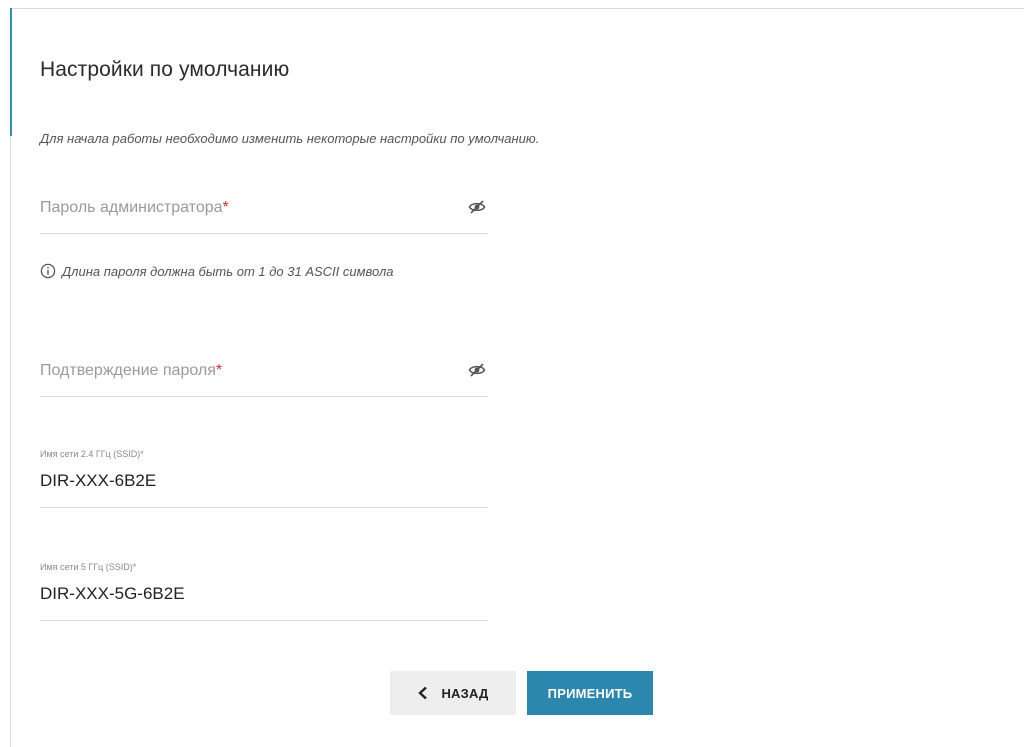 The image size is (1024, 747). I want to click on accent-bar, so click(11, 72).